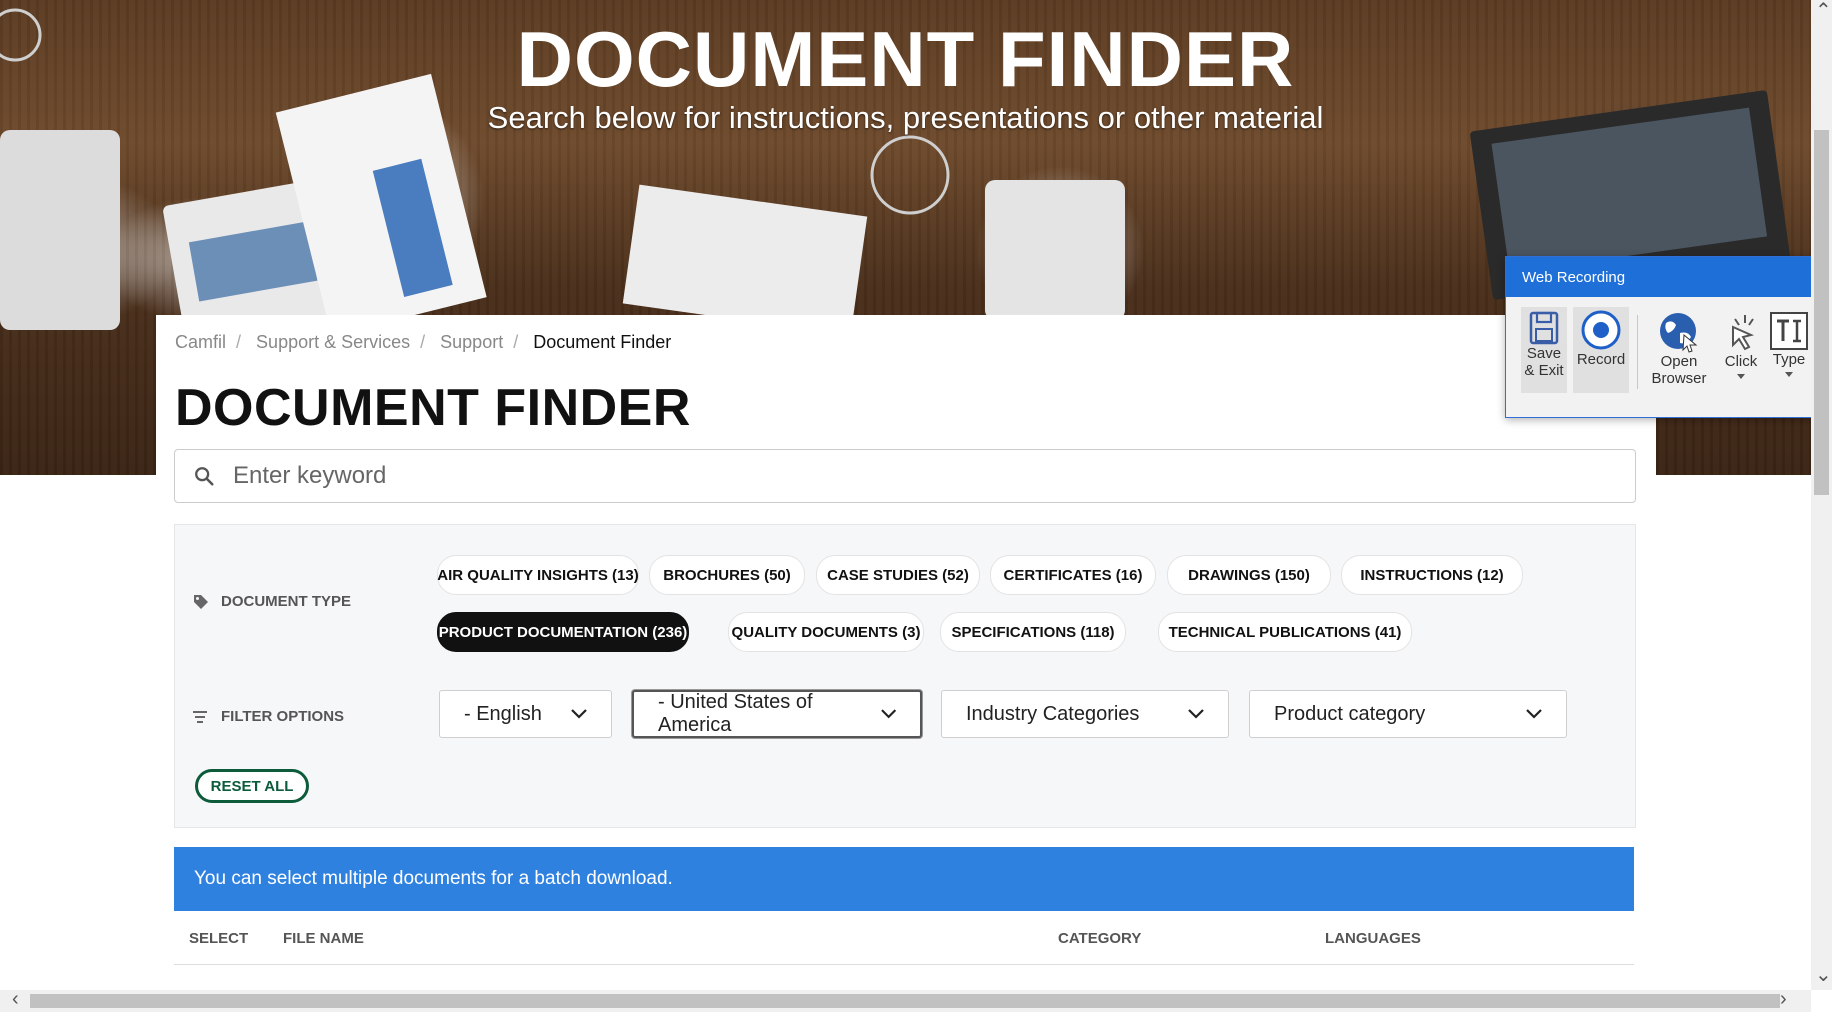  Describe the element at coordinates (1099, 938) in the screenshot. I see `column-header-category: CATEGORY` at that location.